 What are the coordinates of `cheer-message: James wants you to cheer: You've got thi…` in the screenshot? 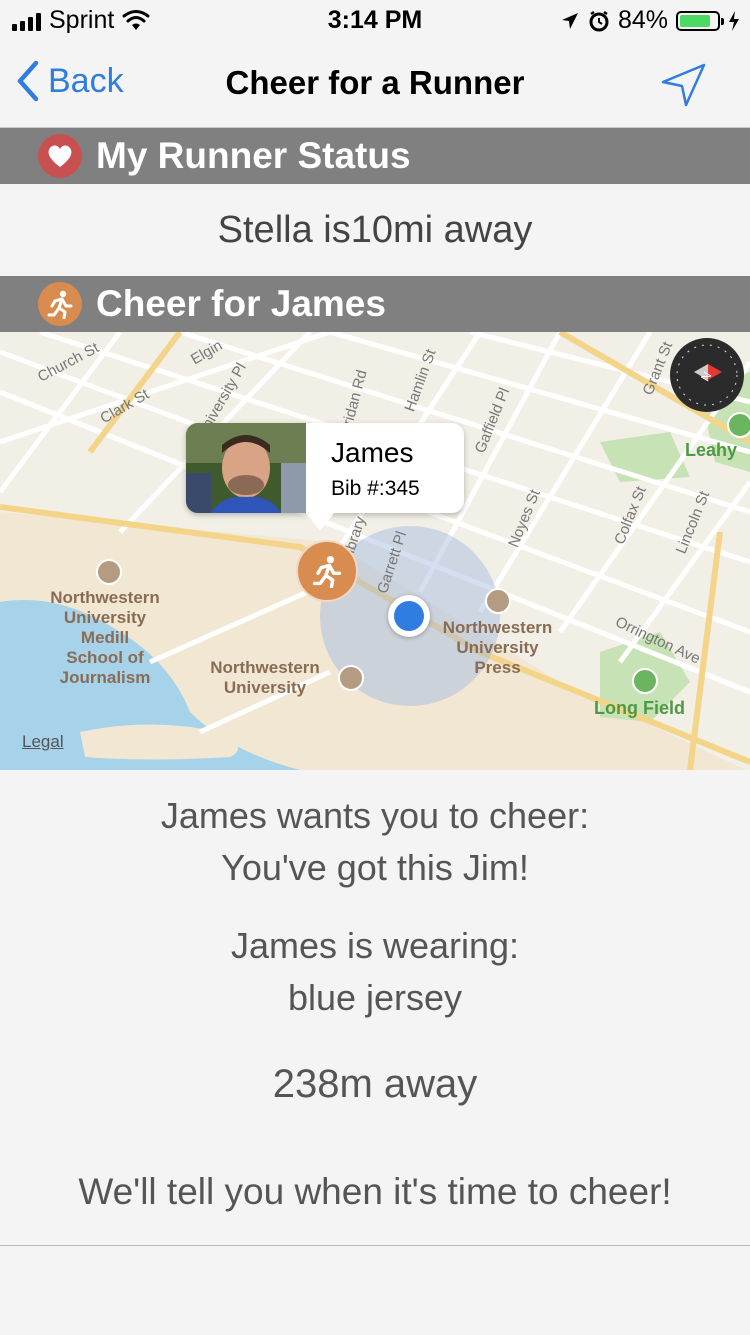 It's located at (375, 842).